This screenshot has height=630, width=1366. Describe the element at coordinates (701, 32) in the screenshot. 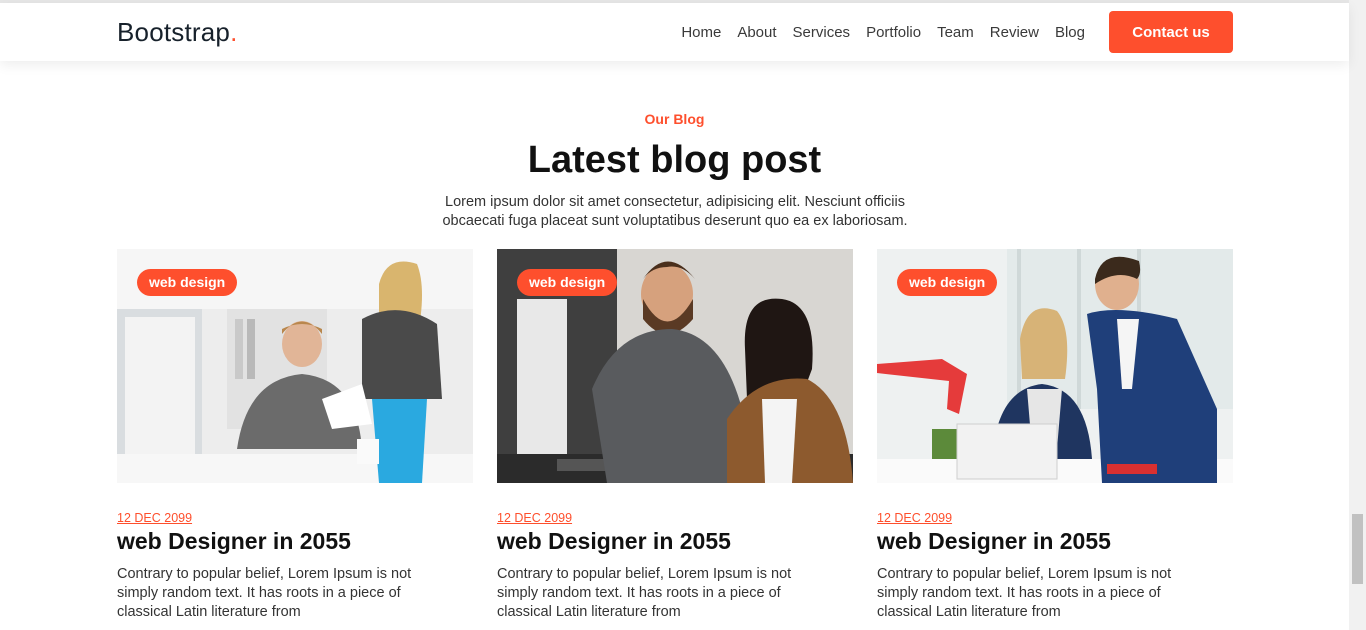

I see `nav-link-home: Home` at that location.